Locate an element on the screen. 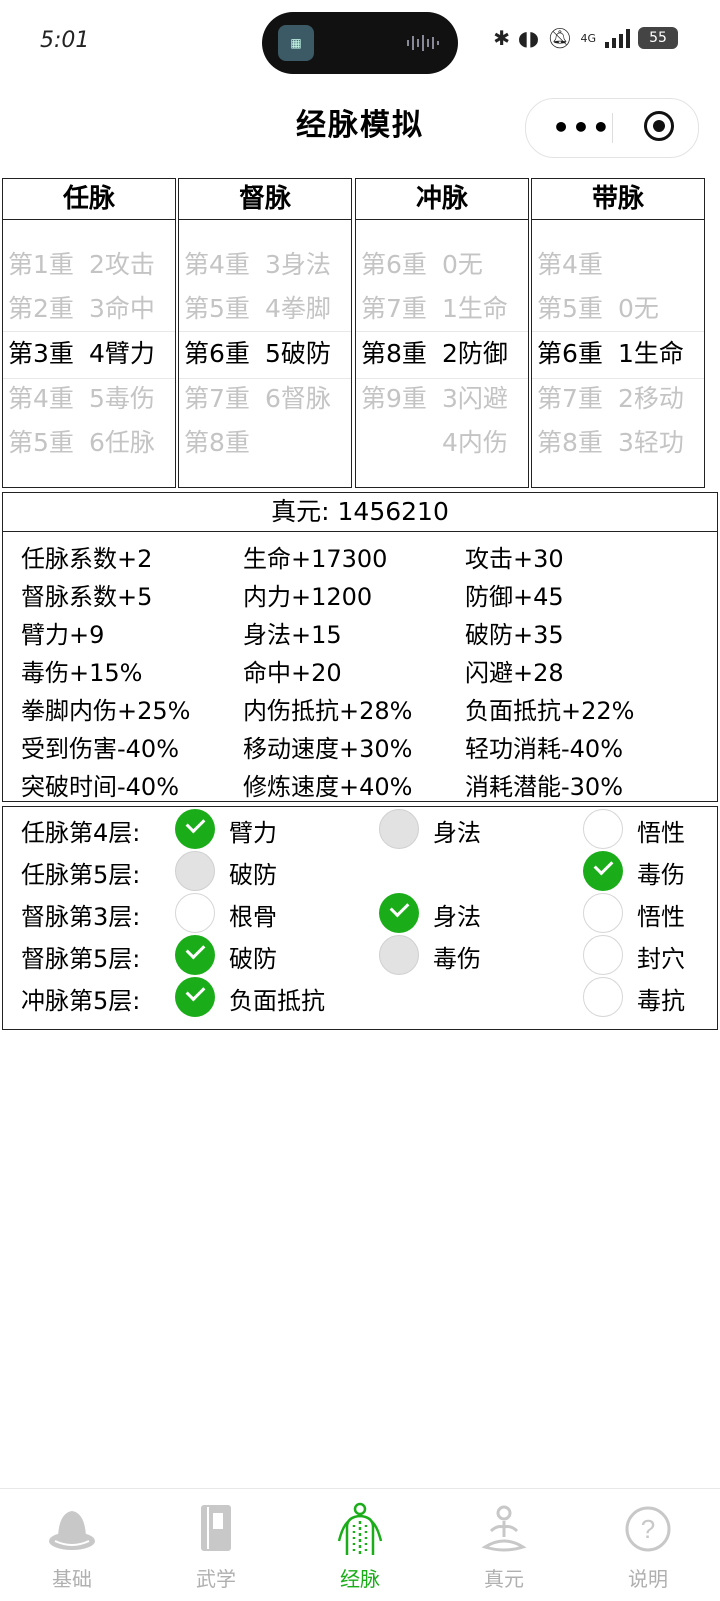 The image size is (720, 1601). choice-option-label: 负面抵抗 is located at coordinates (277, 1001).